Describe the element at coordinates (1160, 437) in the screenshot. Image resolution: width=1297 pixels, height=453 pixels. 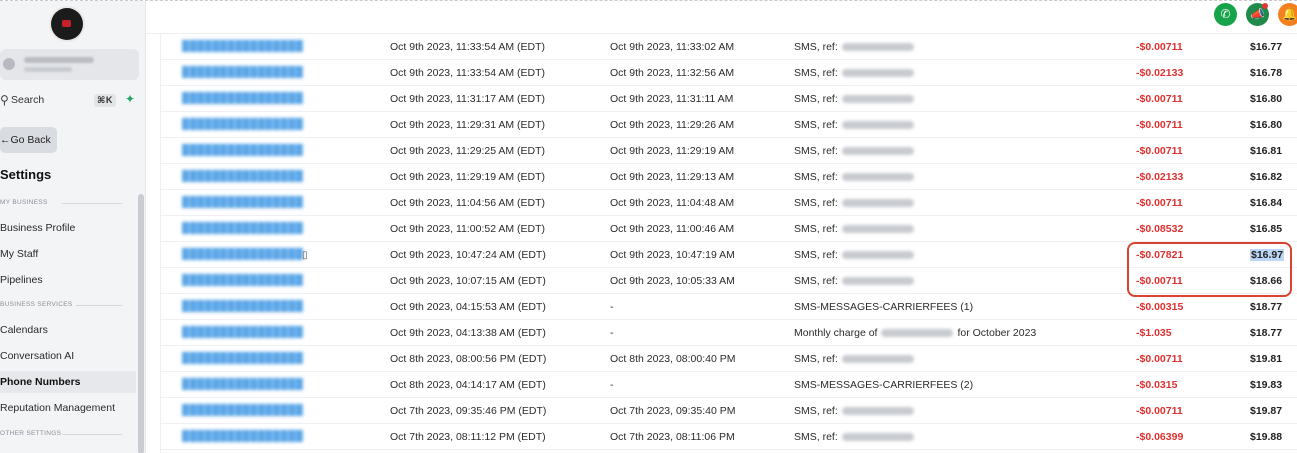
I see `amount-cell: -$0.06399` at that location.